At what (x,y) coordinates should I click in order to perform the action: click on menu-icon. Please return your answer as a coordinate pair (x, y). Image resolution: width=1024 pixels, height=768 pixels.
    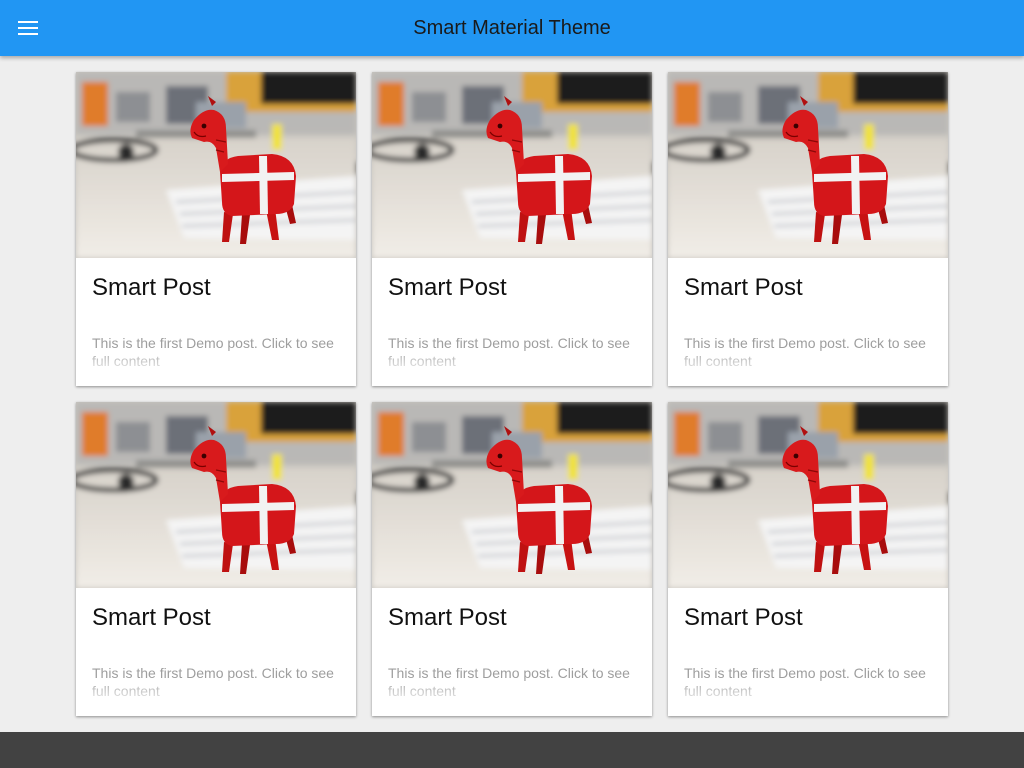
    Looking at the image, I should click on (28, 28).